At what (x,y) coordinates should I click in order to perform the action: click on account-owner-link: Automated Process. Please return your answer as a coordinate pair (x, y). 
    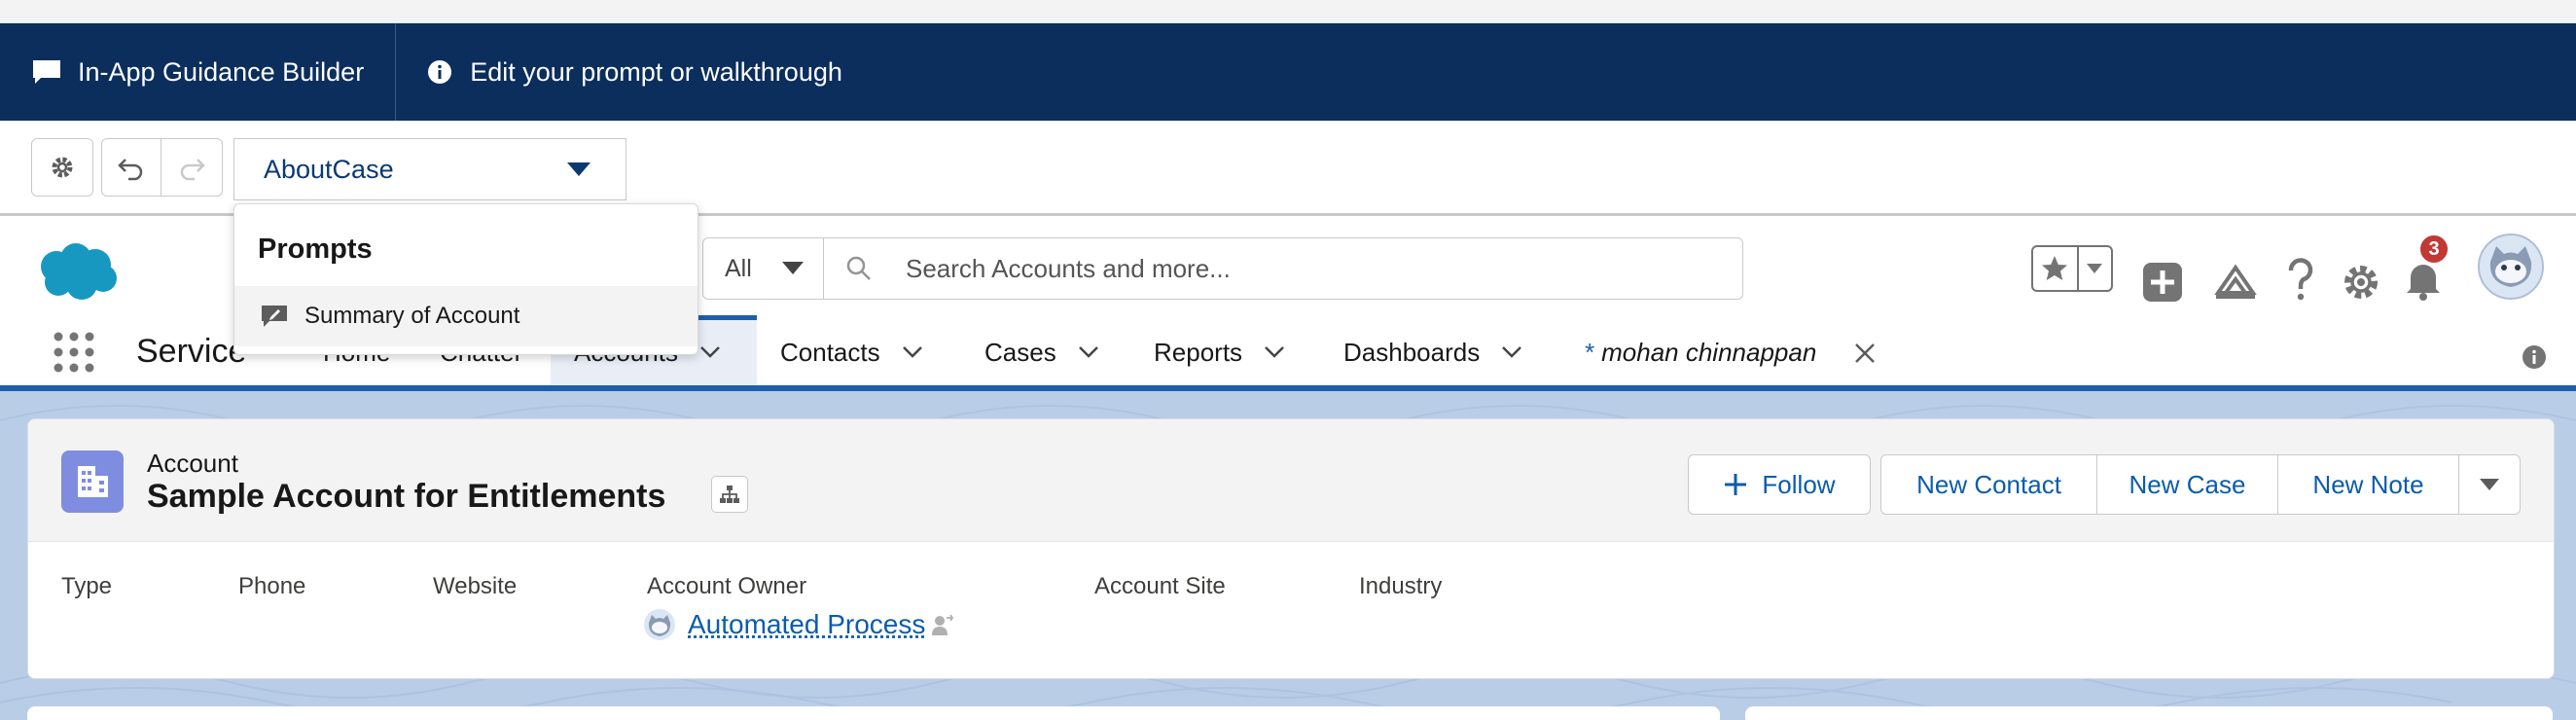
    Looking at the image, I should click on (798, 624).